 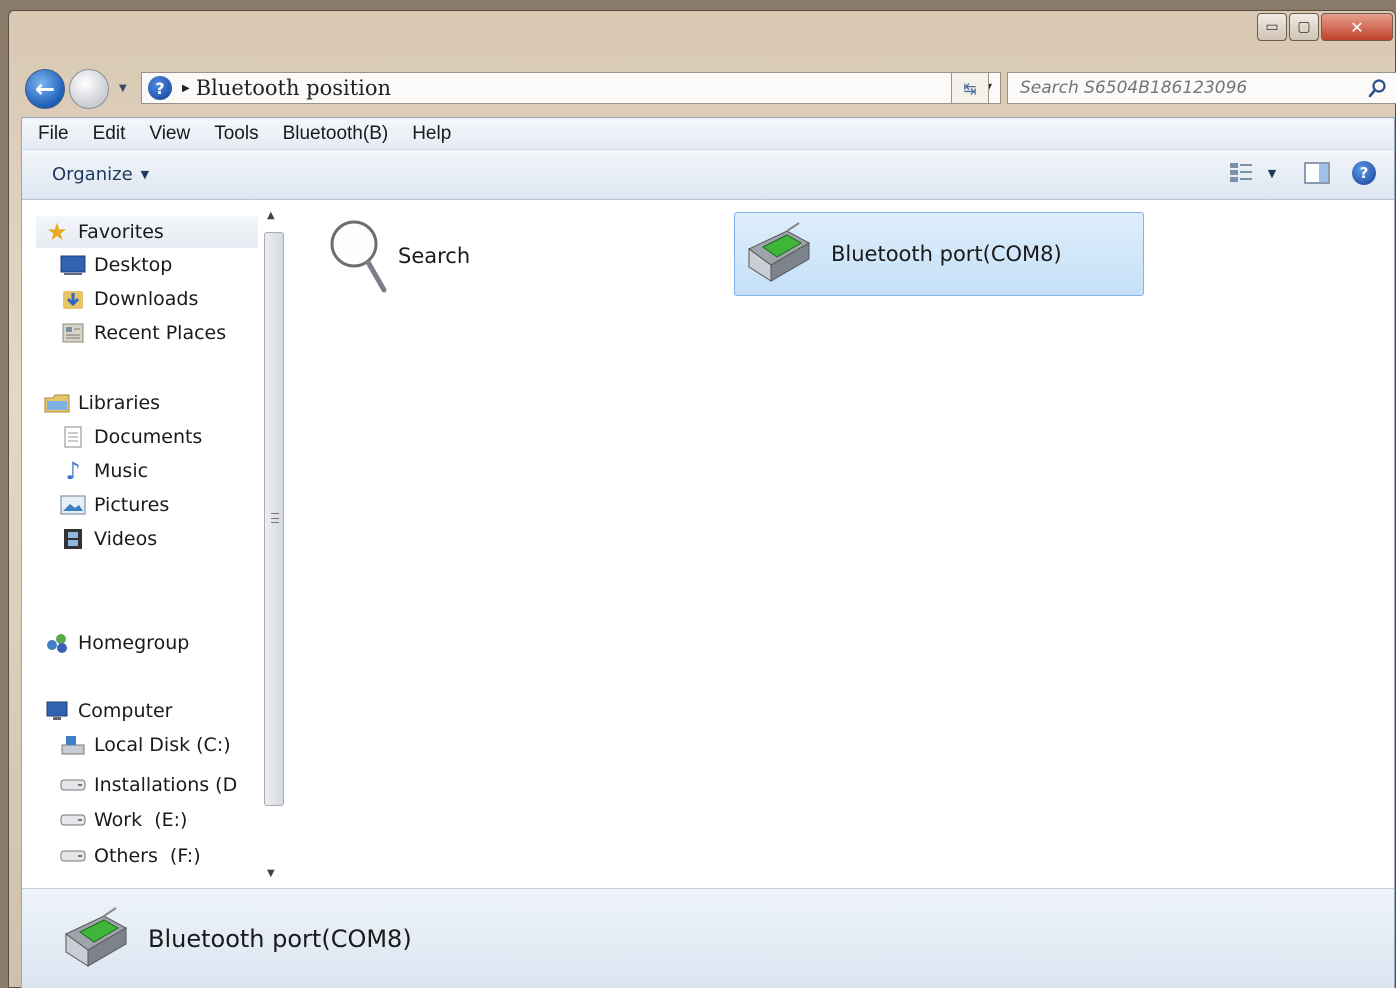 What do you see at coordinates (236, 134) in the screenshot?
I see `menu-tools: Tools` at bounding box center [236, 134].